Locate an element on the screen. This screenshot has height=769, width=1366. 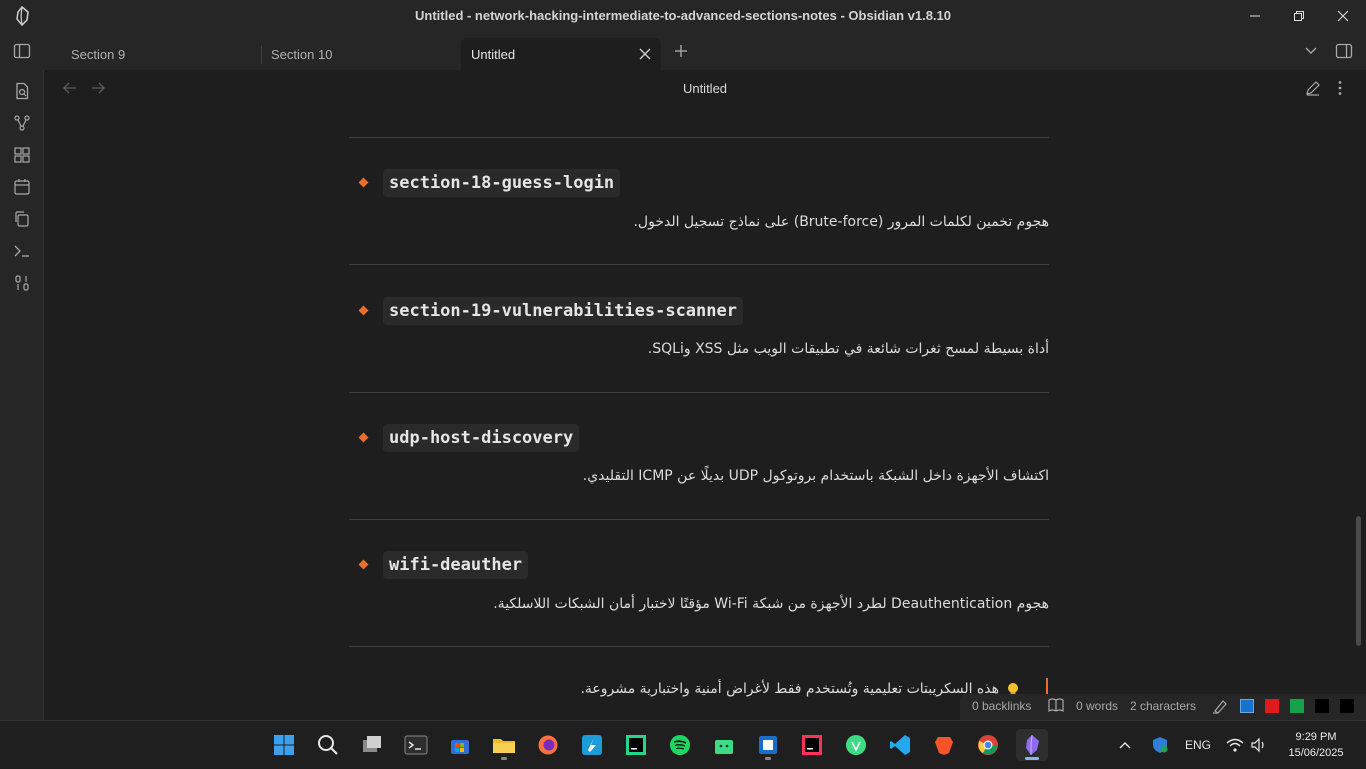
tab-bar: Section 9 Section 10 Untitled is located at coordinates (683, 51).